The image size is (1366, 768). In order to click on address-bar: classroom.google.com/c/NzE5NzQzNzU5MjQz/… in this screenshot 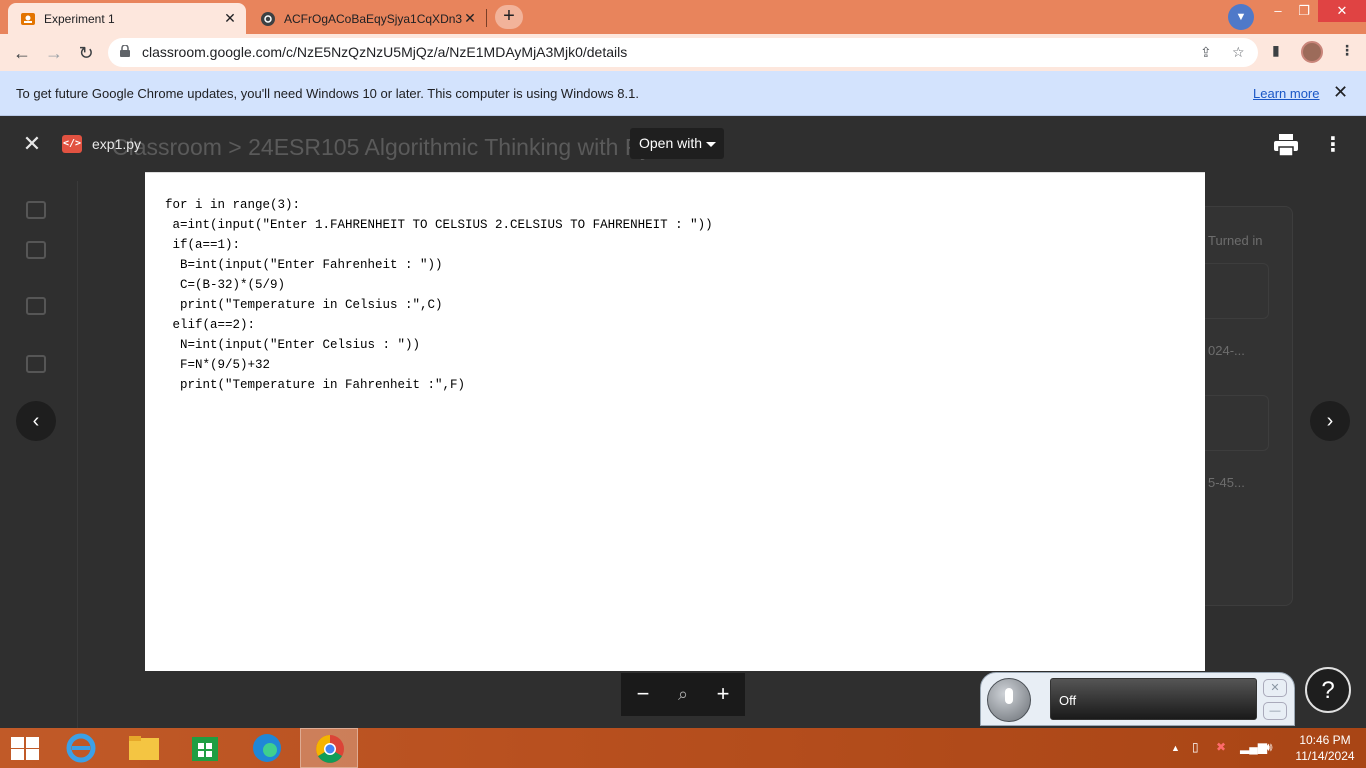, I will do `click(683, 52)`.